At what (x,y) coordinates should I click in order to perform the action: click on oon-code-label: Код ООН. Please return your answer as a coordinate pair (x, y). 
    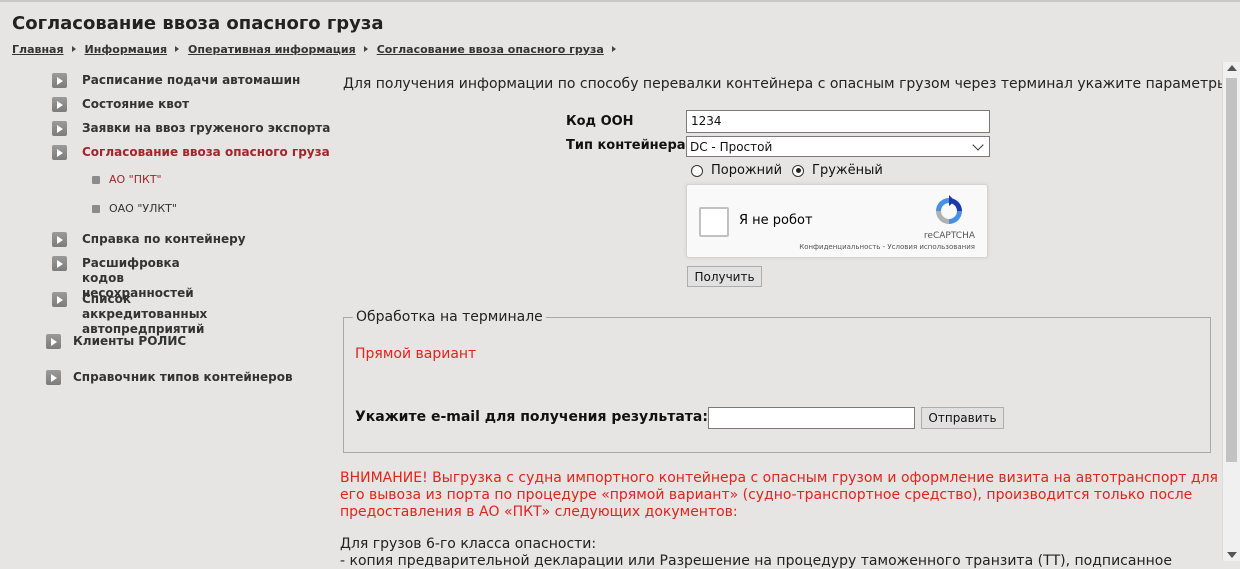
    Looking at the image, I should click on (600, 121).